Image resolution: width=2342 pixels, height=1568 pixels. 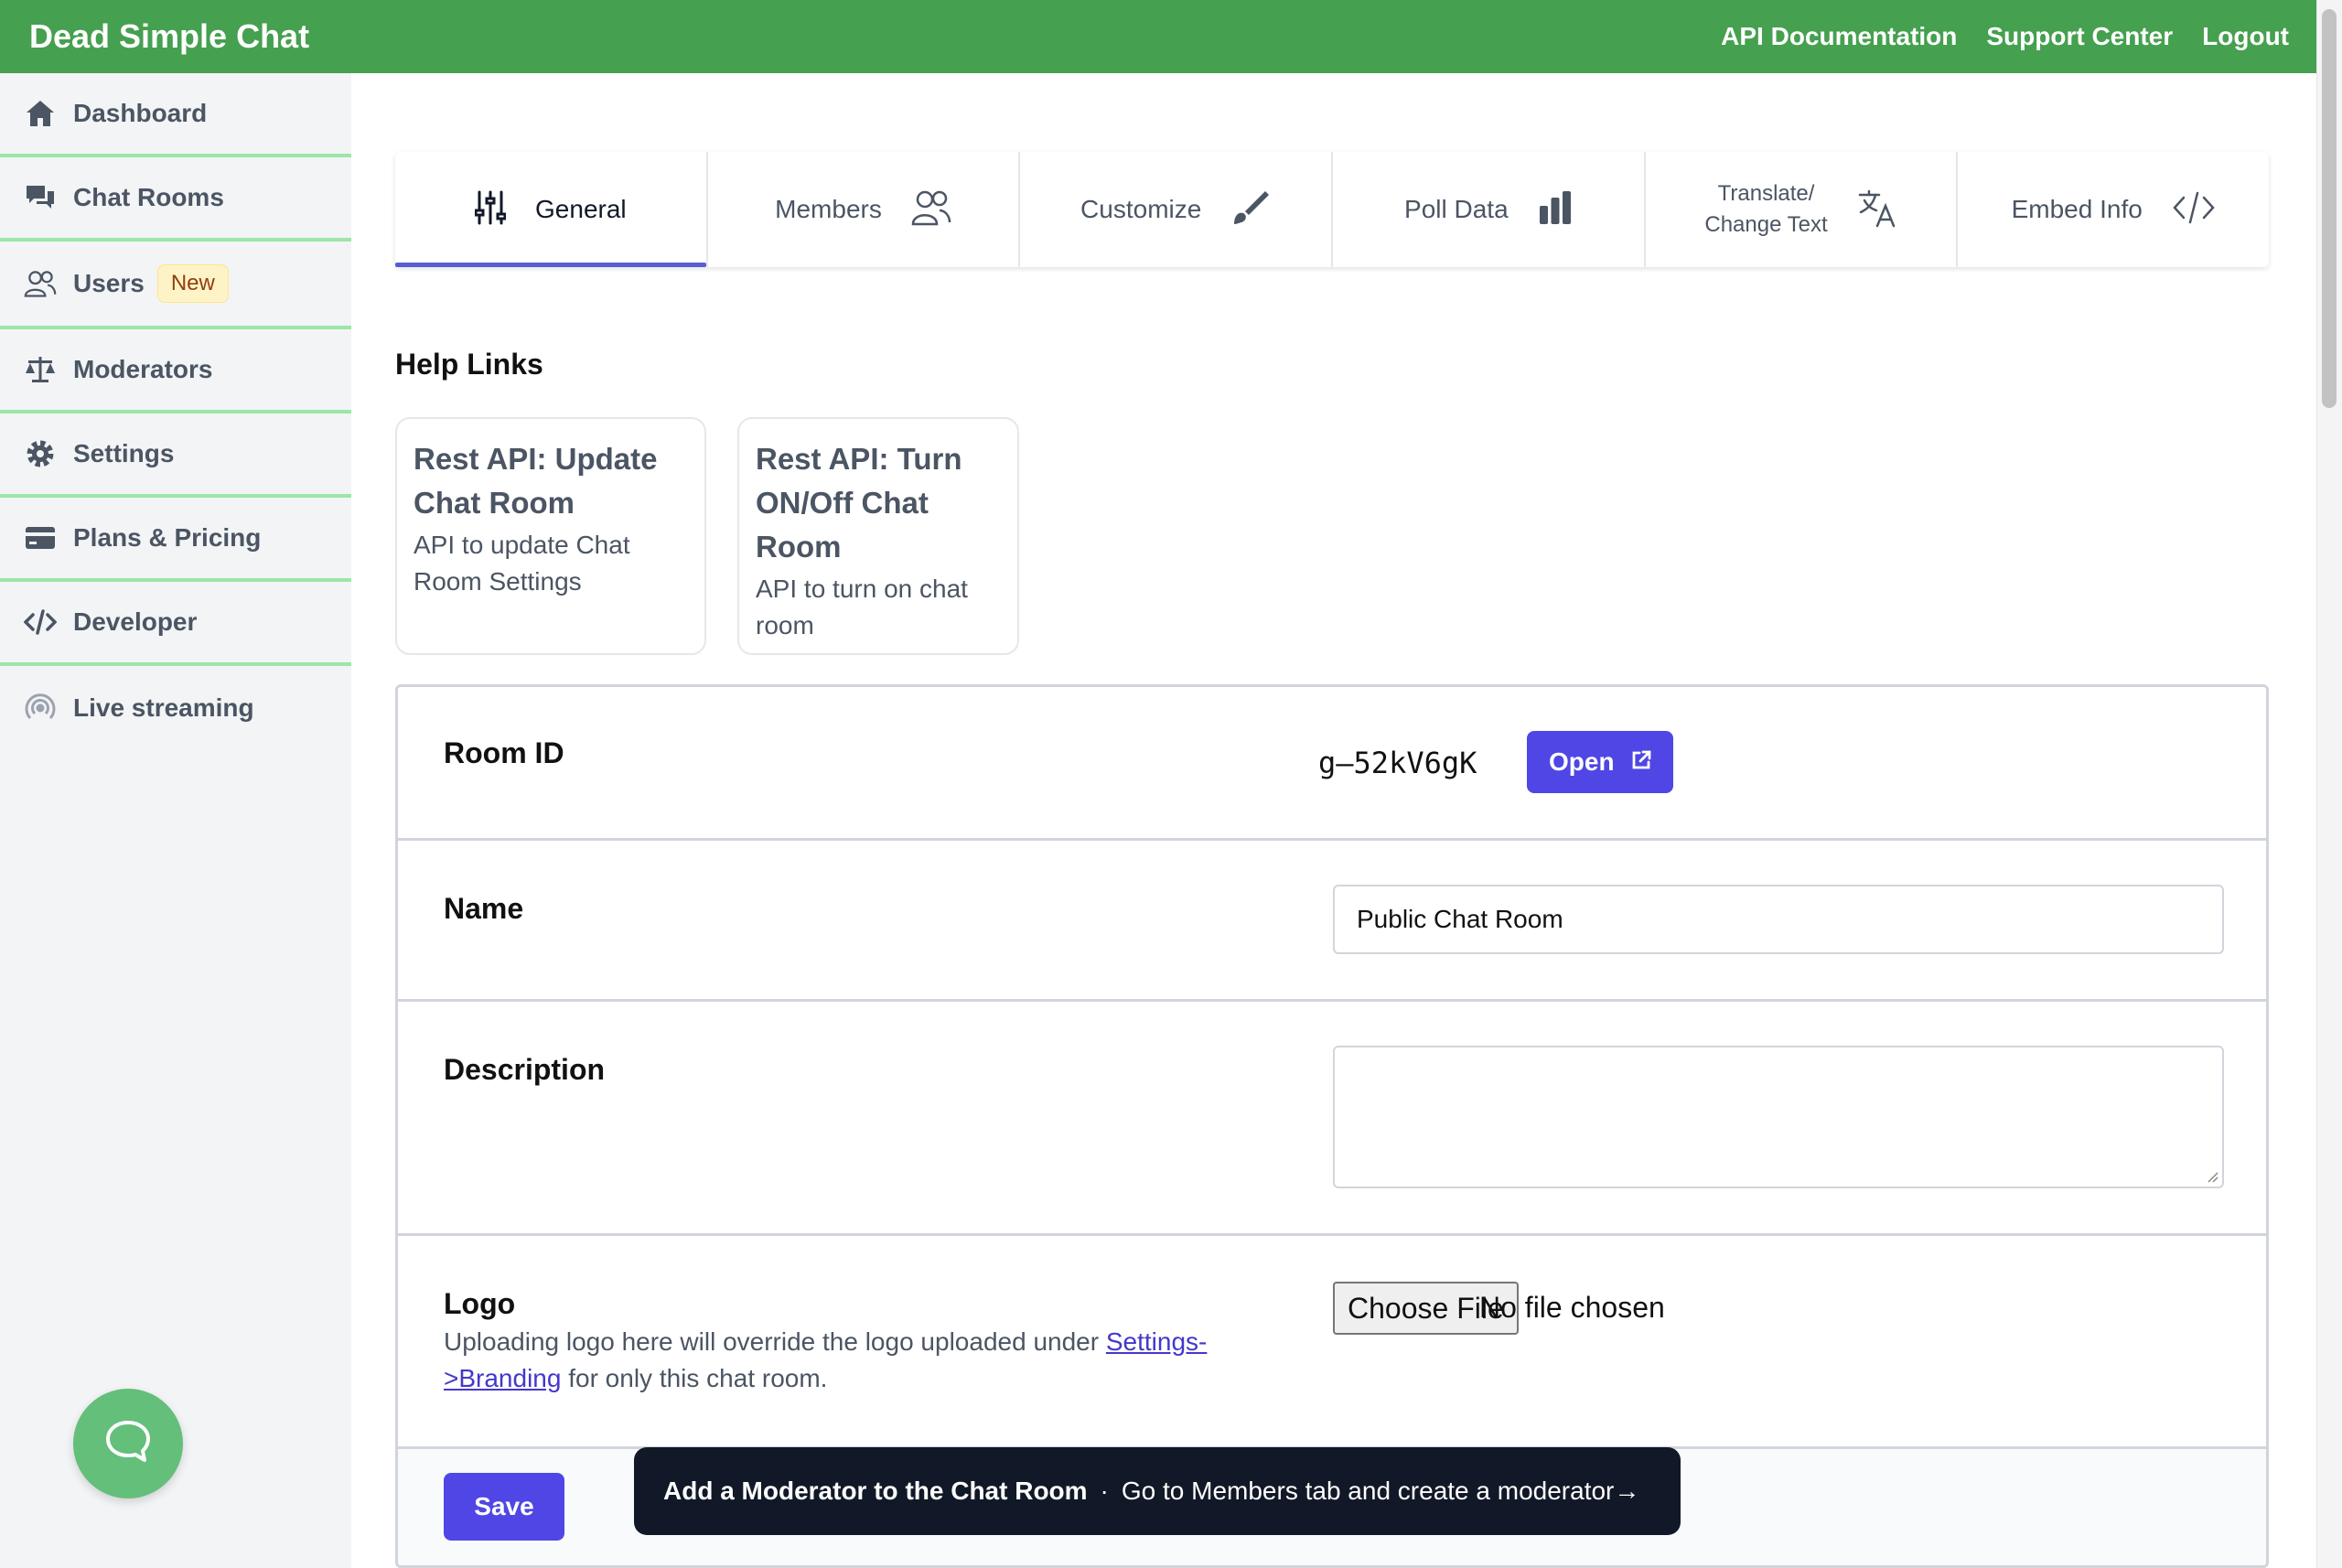 I want to click on tab-poll-data: Poll Data, so click(x=1489, y=209).